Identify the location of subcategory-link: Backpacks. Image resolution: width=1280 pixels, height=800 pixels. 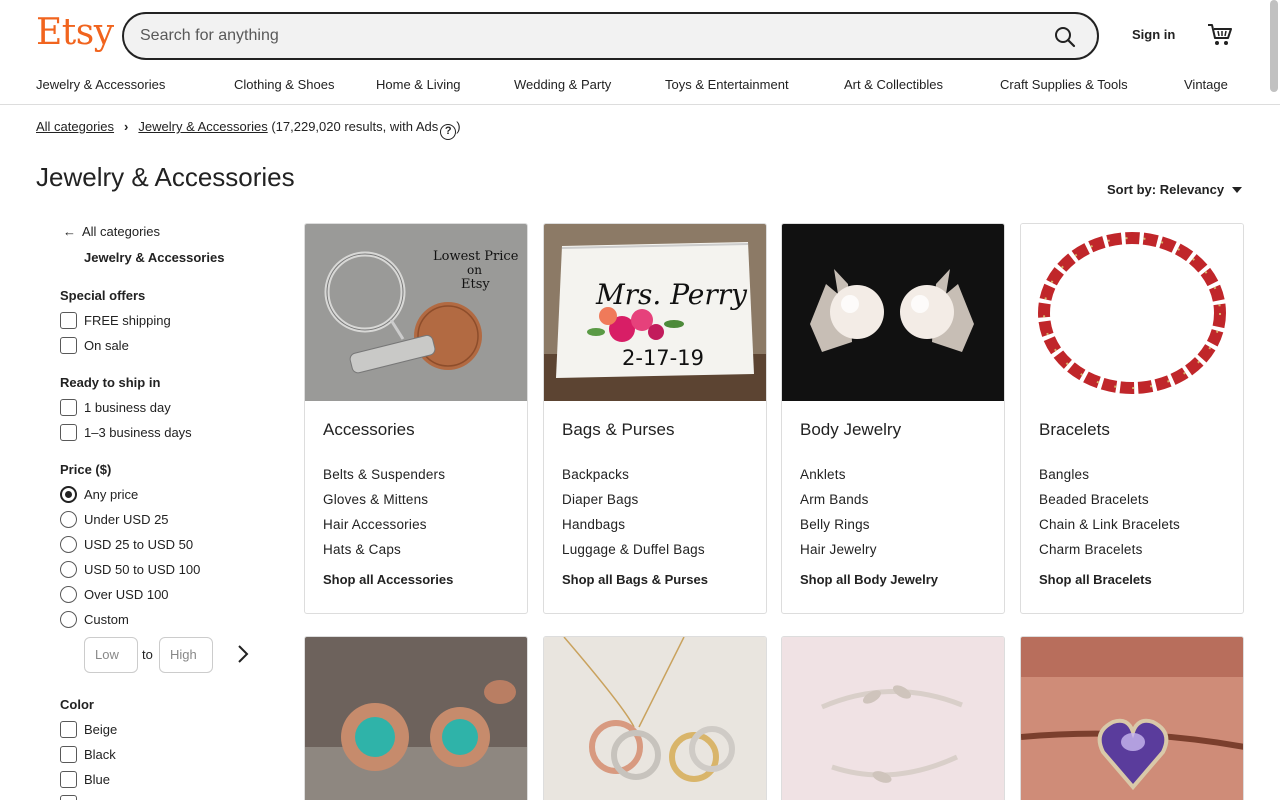
(595, 474).